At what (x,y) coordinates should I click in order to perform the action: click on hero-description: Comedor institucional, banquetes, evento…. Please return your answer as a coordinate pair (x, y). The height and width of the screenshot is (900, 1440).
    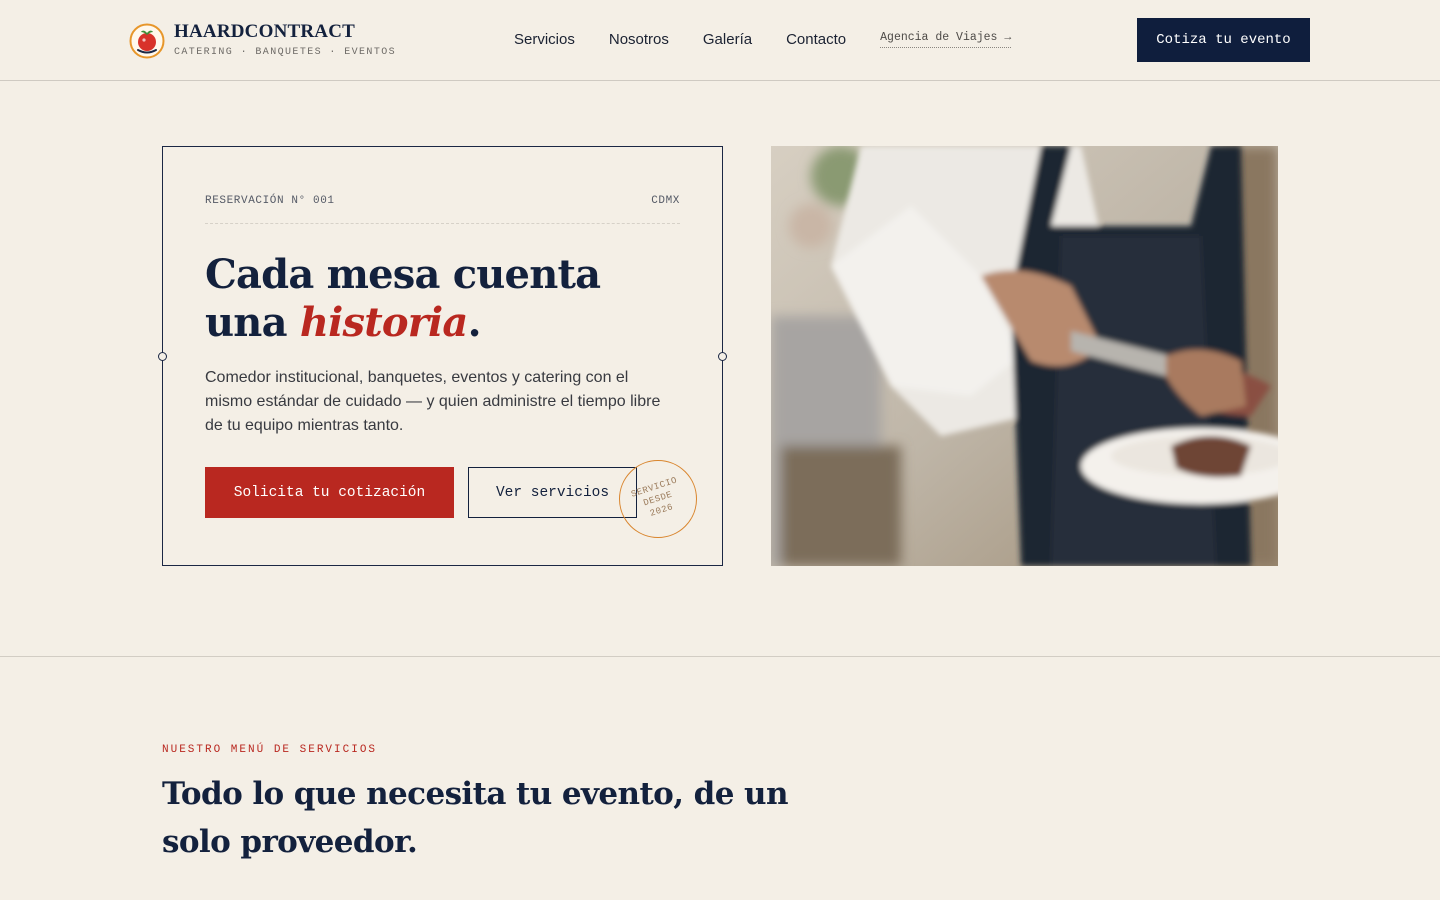
    Looking at the image, I should click on (433, 401).